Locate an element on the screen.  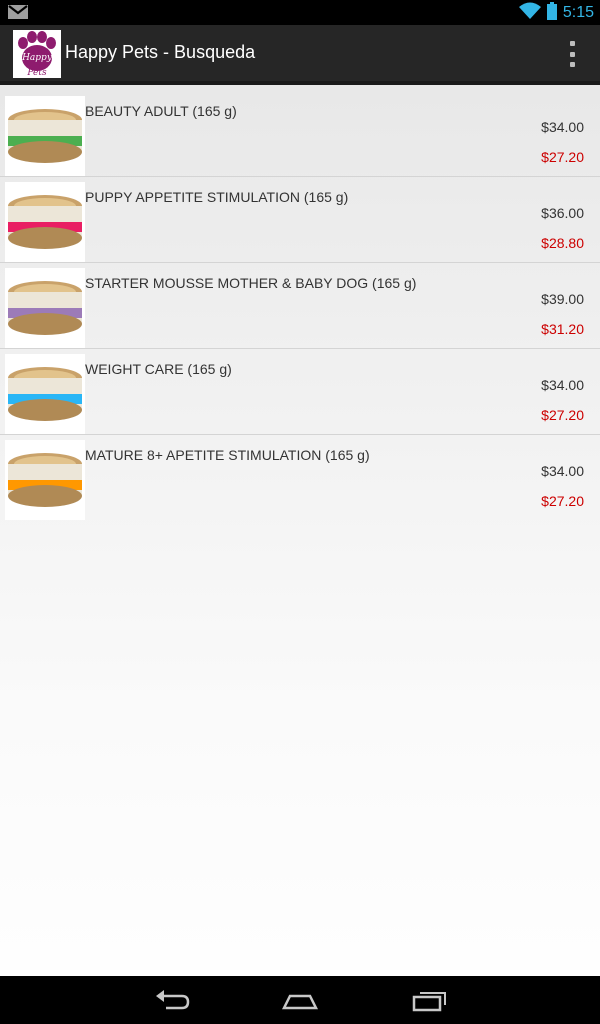
overflow-menu-button is located at coordinates (572, 54).